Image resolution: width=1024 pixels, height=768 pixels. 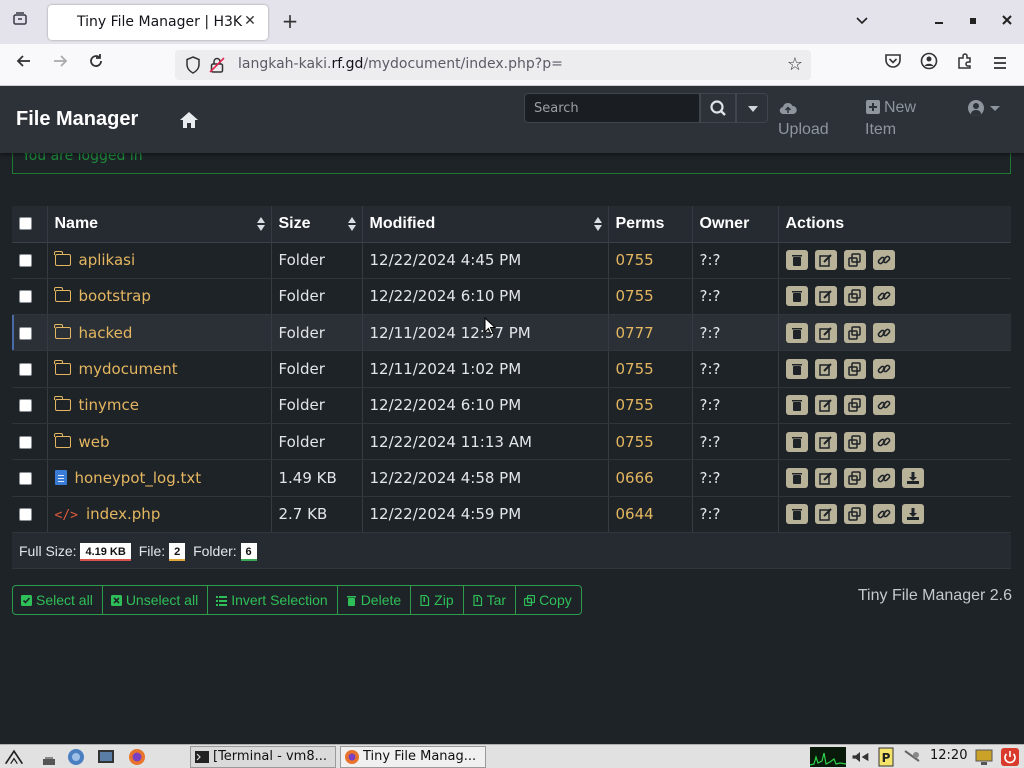 I want to click on home-icon, so click(x=189, y=120).